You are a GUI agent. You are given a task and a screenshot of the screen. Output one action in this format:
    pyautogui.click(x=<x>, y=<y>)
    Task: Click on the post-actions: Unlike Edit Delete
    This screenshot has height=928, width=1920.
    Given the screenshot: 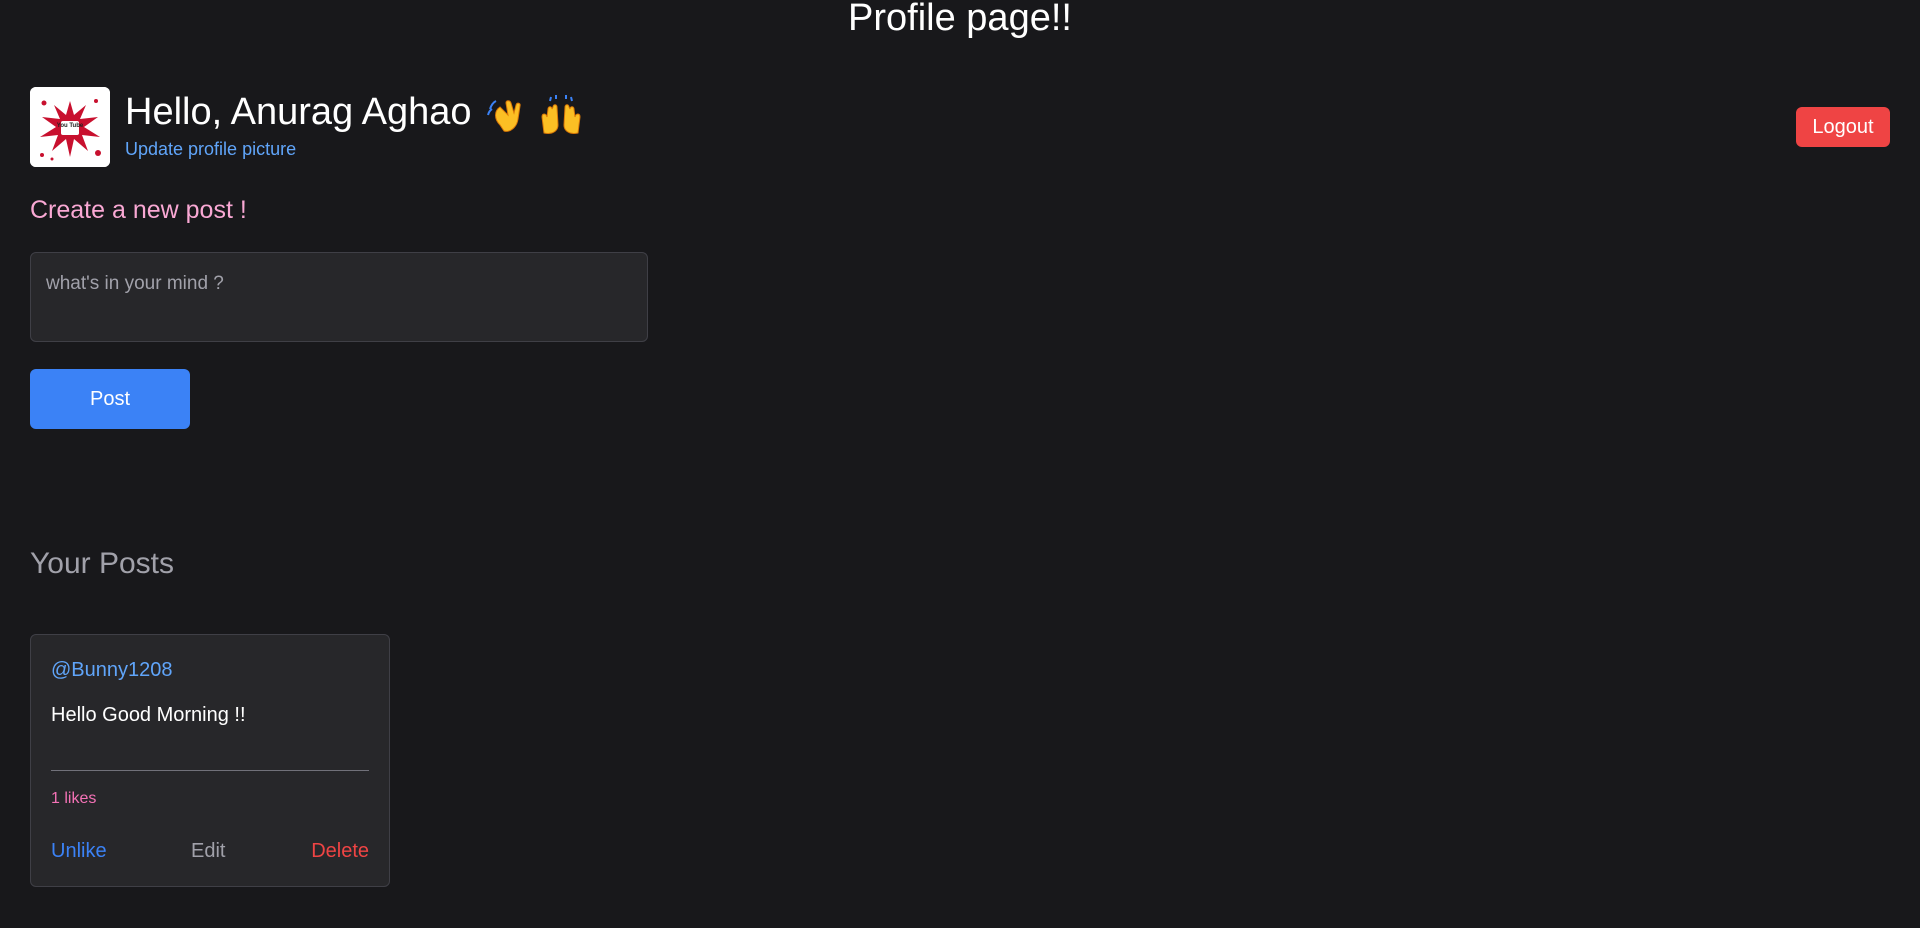 What is the action you would take?
    pyautogui.click(x=210, y=853)
    